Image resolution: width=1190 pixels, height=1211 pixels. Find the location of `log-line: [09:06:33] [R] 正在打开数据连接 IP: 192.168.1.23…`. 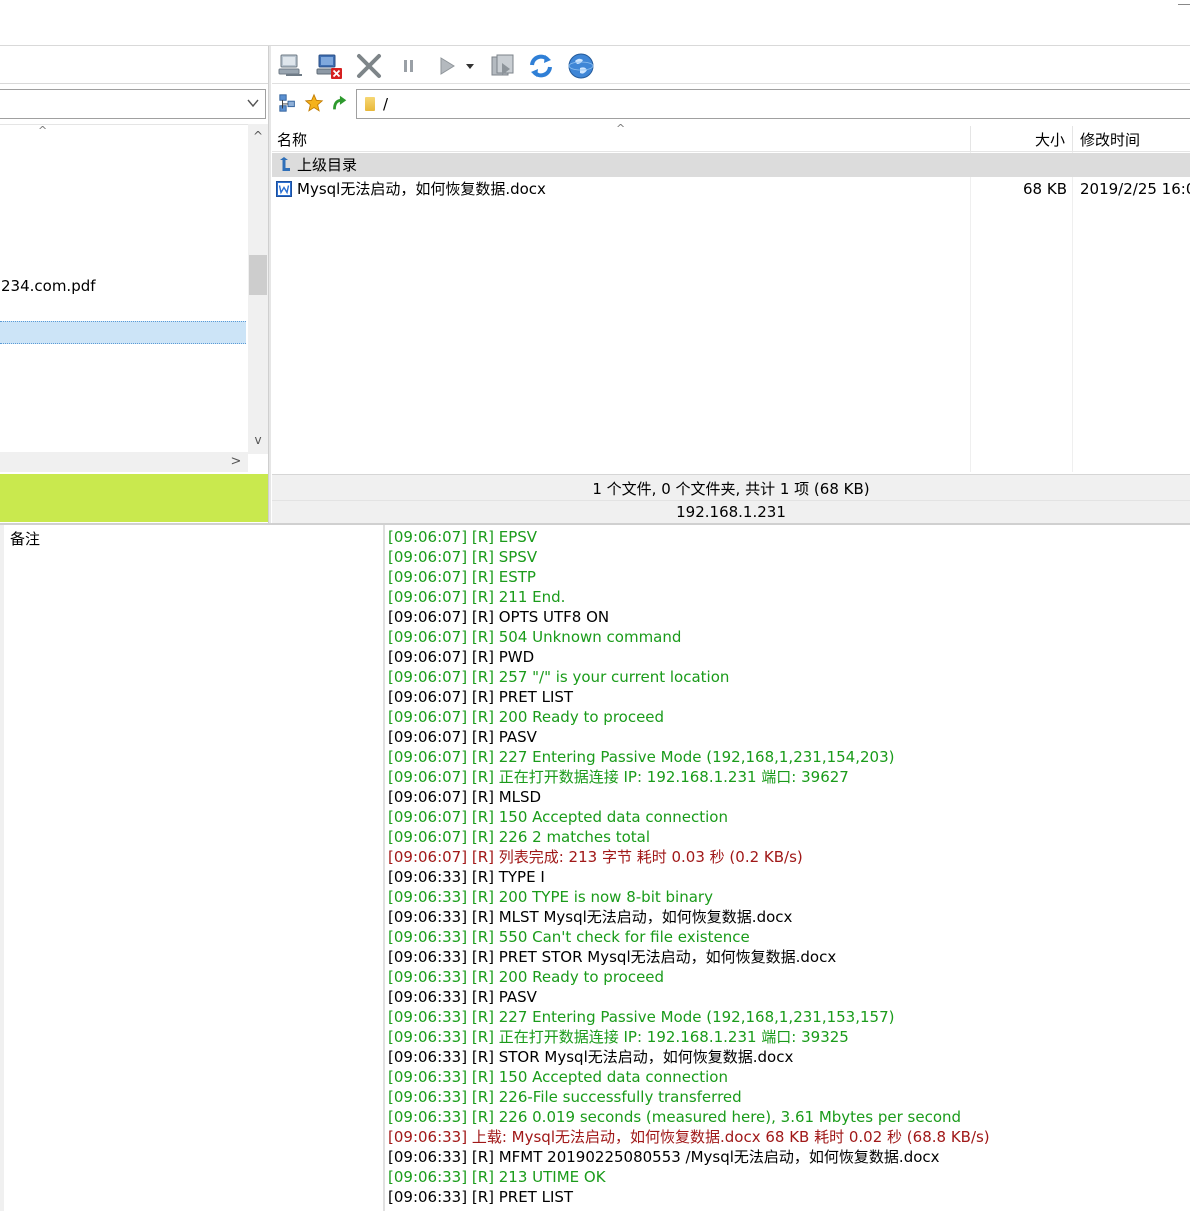

log-line: [09:06:33] [R] 正在打开数据连接 IP: 192.168.1.23… is located at coordinates (618, 1037).